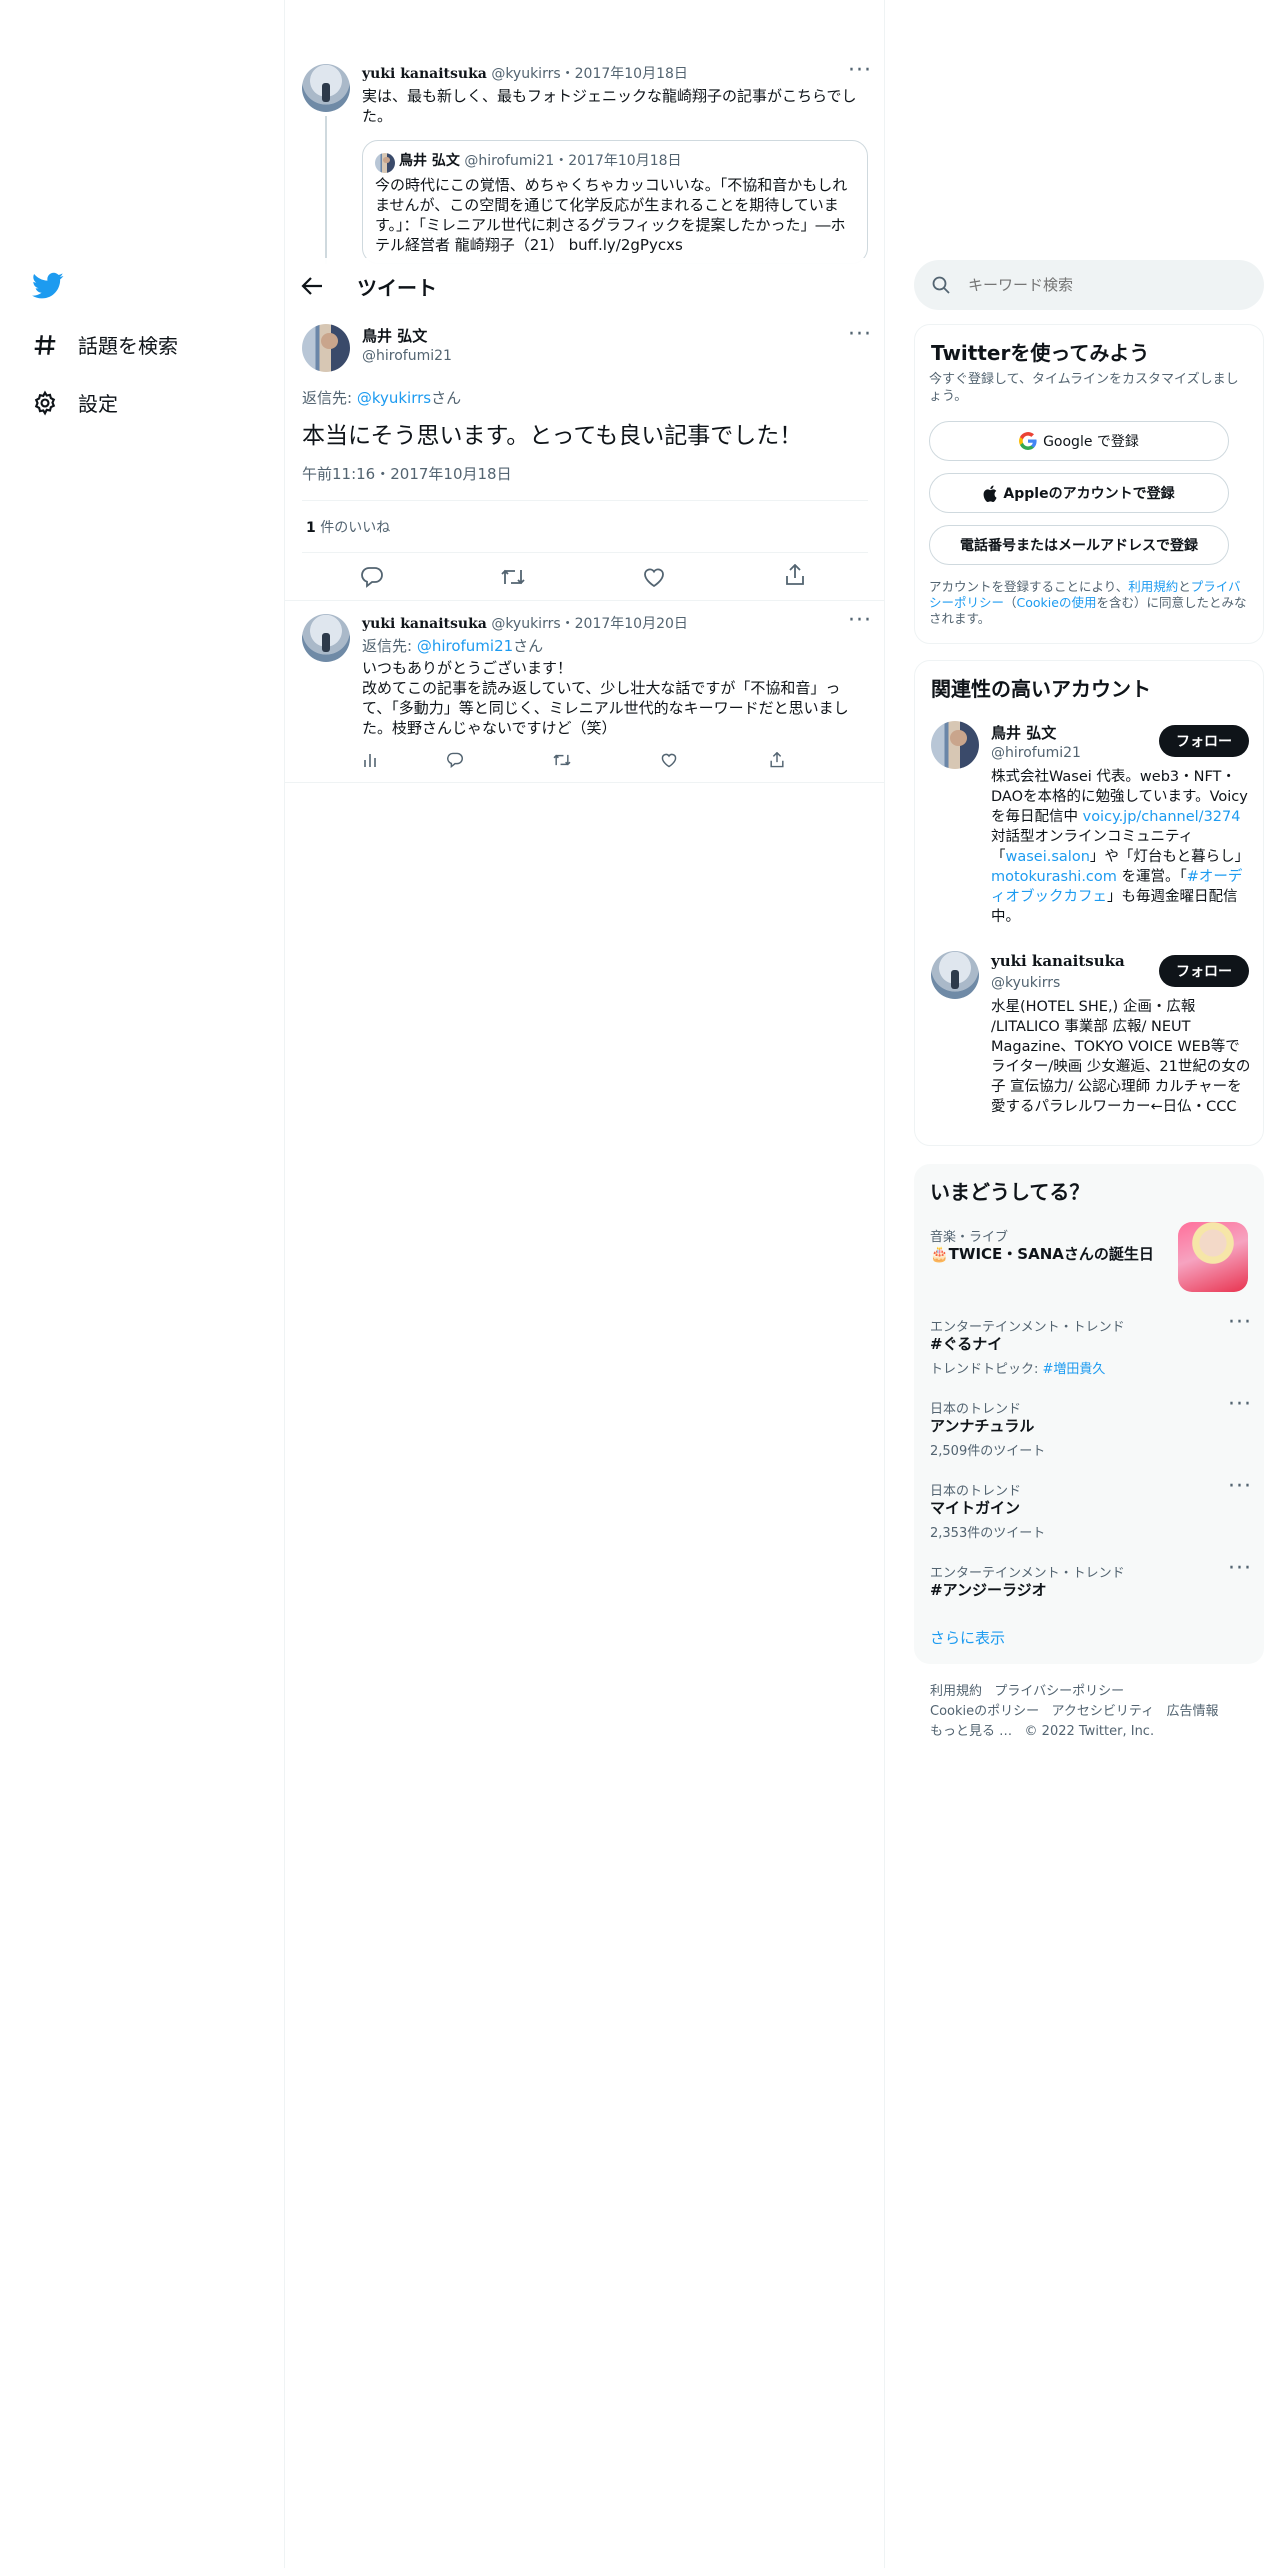 The height and width of the screenshot is (2568, 1284). I want to click on quote-tweet-date: 2017年10月18日, so click(625, 161).